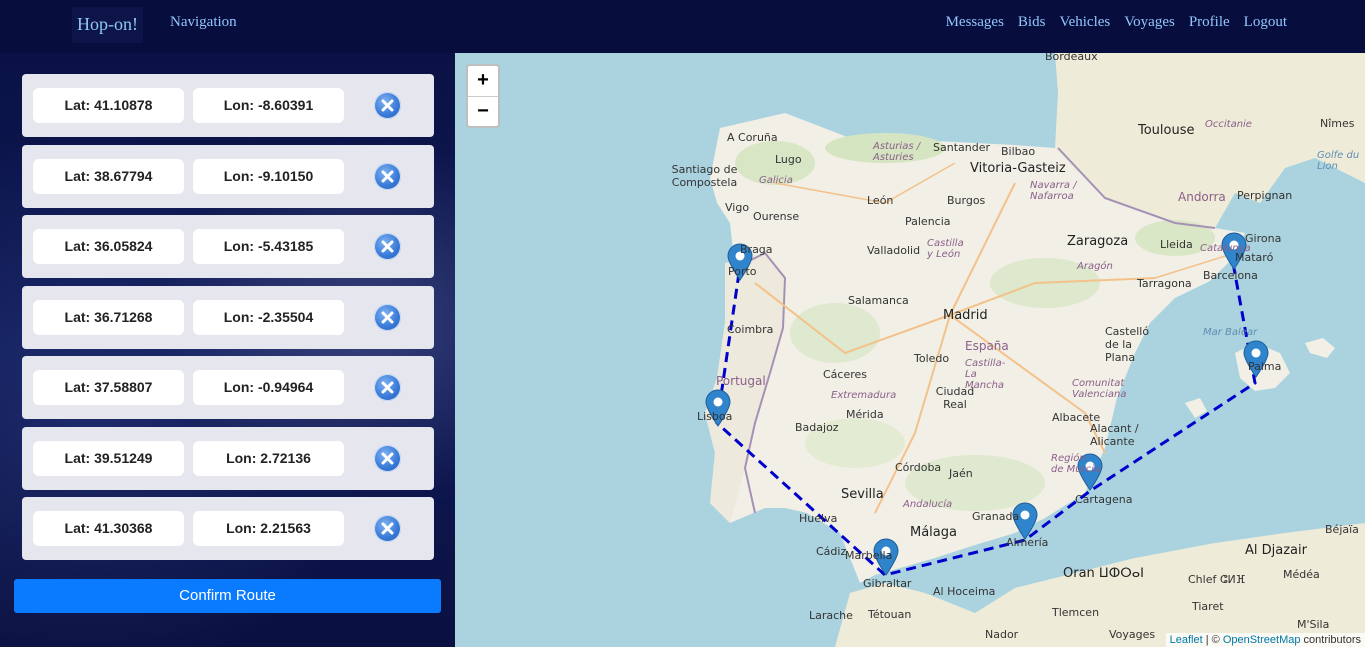 The height and width of the screenshot is (647, 1365). I want to click on map-label: Tarragona, so click(1164, 283).